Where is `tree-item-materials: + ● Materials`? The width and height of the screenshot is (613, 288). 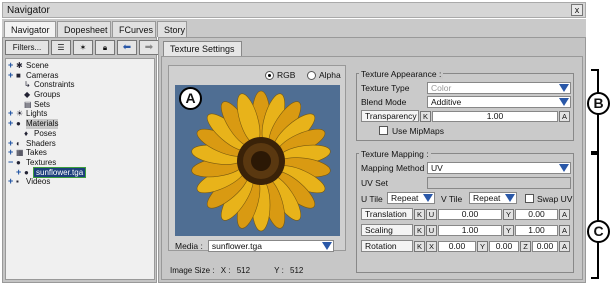 tree-item-materials: + ● Materials is located at coordinates (80, 123).